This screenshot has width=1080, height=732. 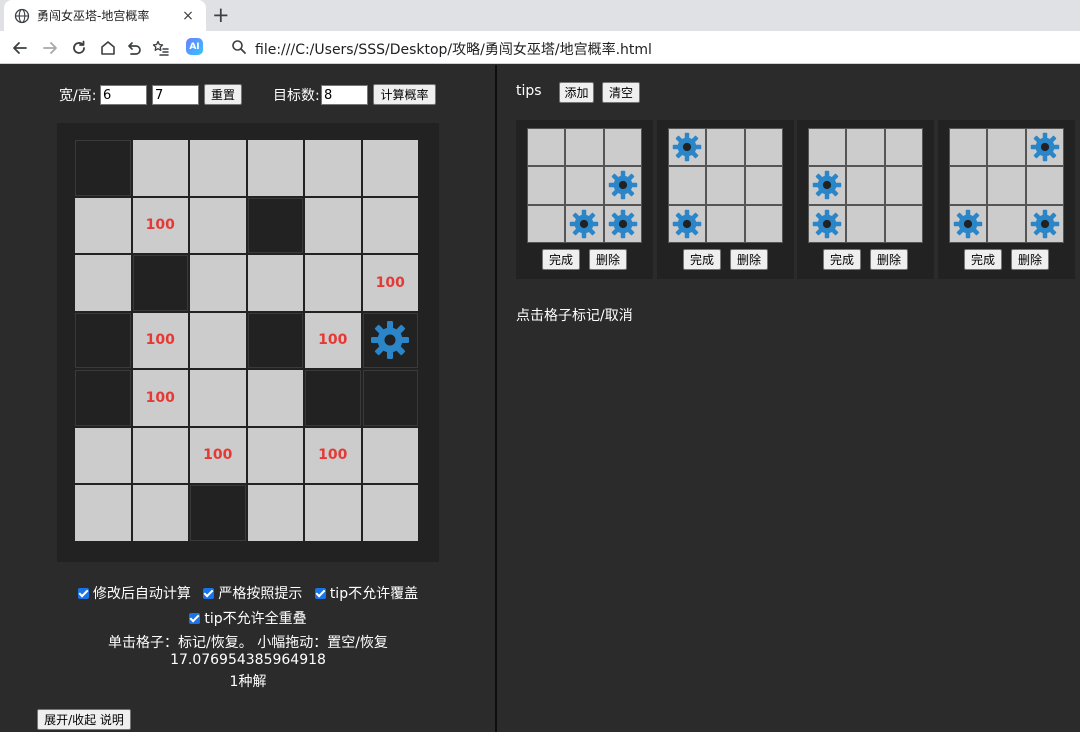 I want to click on width-input, so click(x=123, y=95).